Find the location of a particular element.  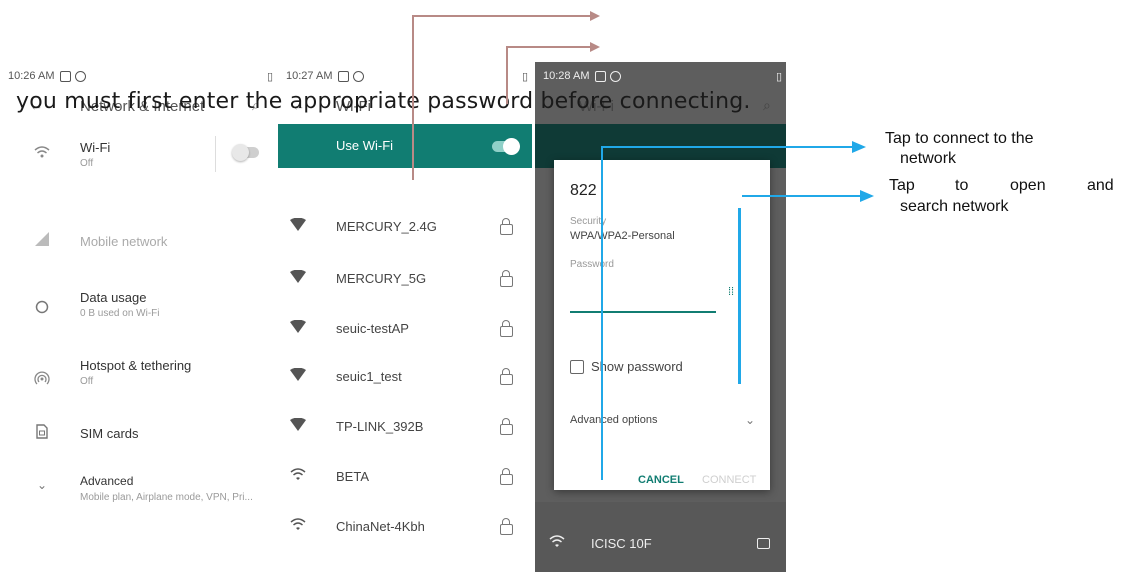

network-list-item: MERCURY_5G is located at coordinates (405, 279).